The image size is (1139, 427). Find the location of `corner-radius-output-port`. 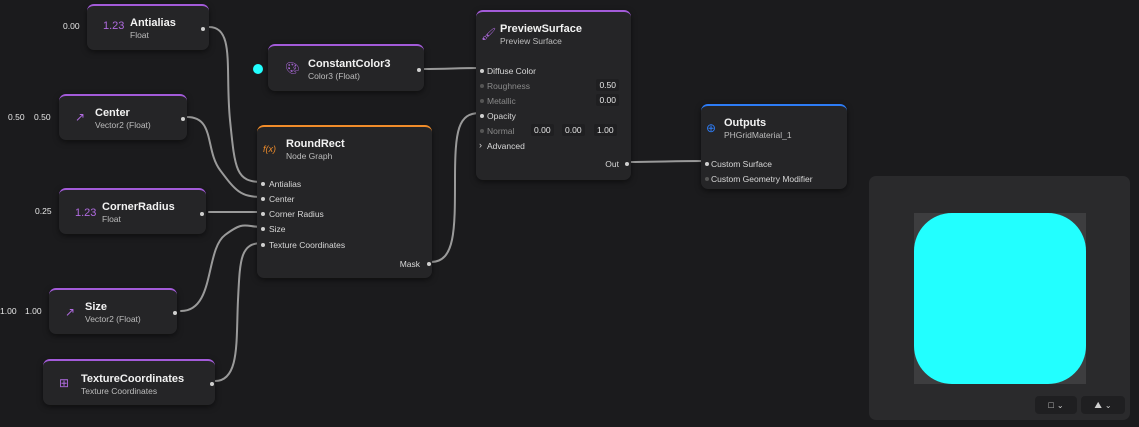

corner-radius-output-port is located at coordinates (202, 214).